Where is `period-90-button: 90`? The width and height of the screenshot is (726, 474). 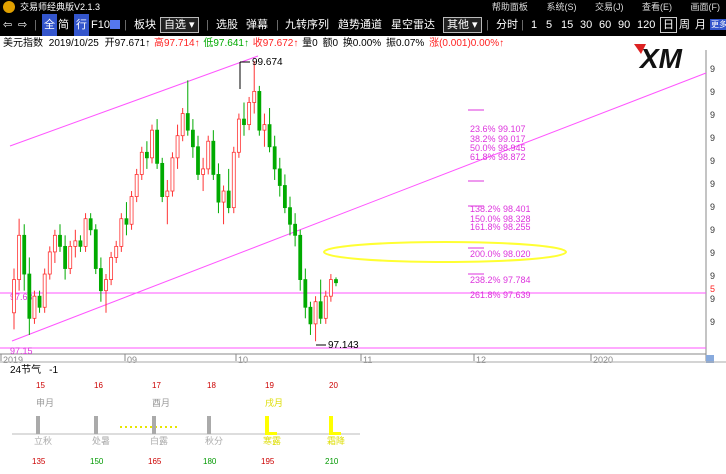 period-90-button: 90 is located at coordinates (624, 25).